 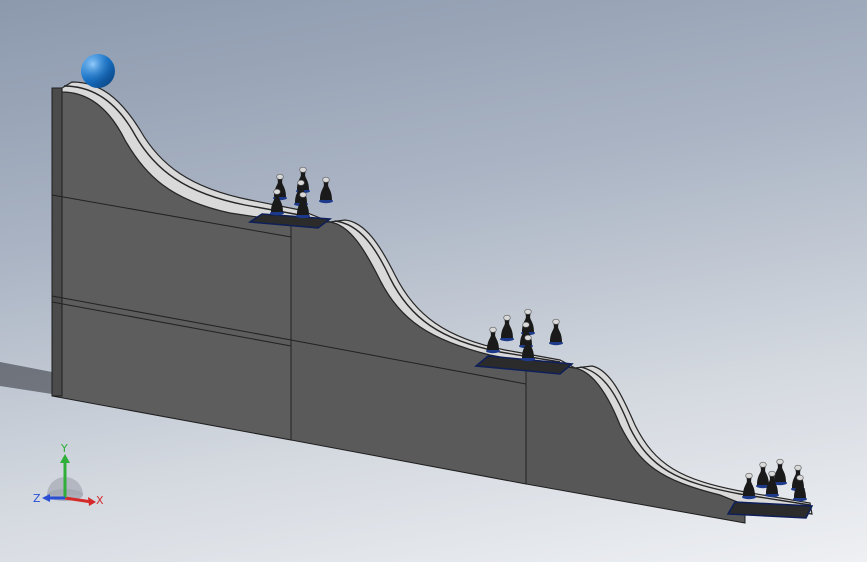 I want to click on floor-shadow, so click(x=26, y=378).